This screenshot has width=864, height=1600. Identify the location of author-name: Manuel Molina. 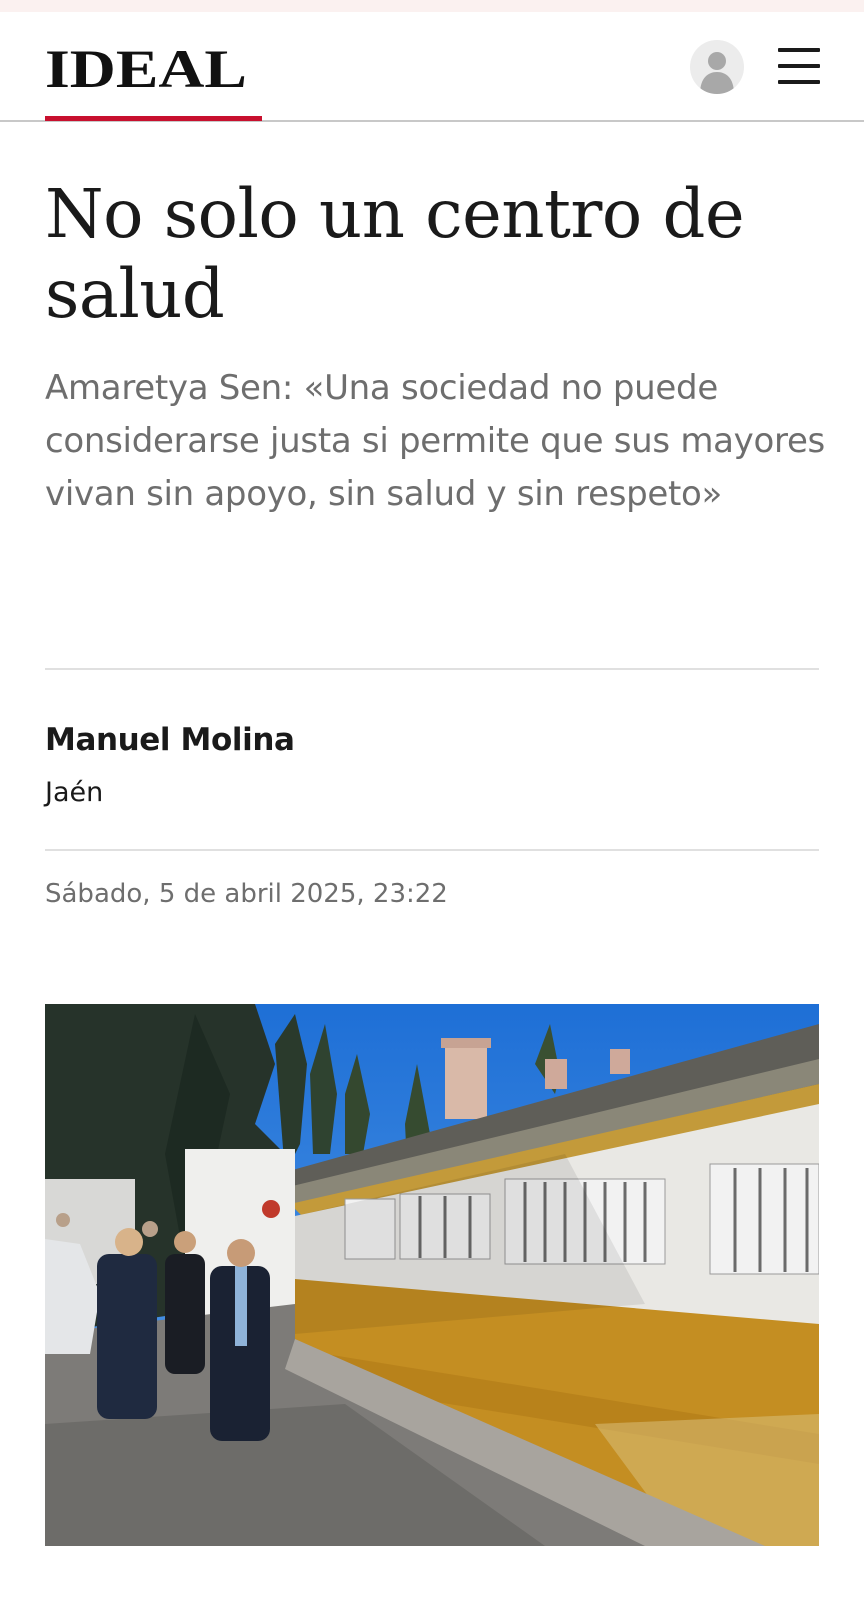
(170, 740).